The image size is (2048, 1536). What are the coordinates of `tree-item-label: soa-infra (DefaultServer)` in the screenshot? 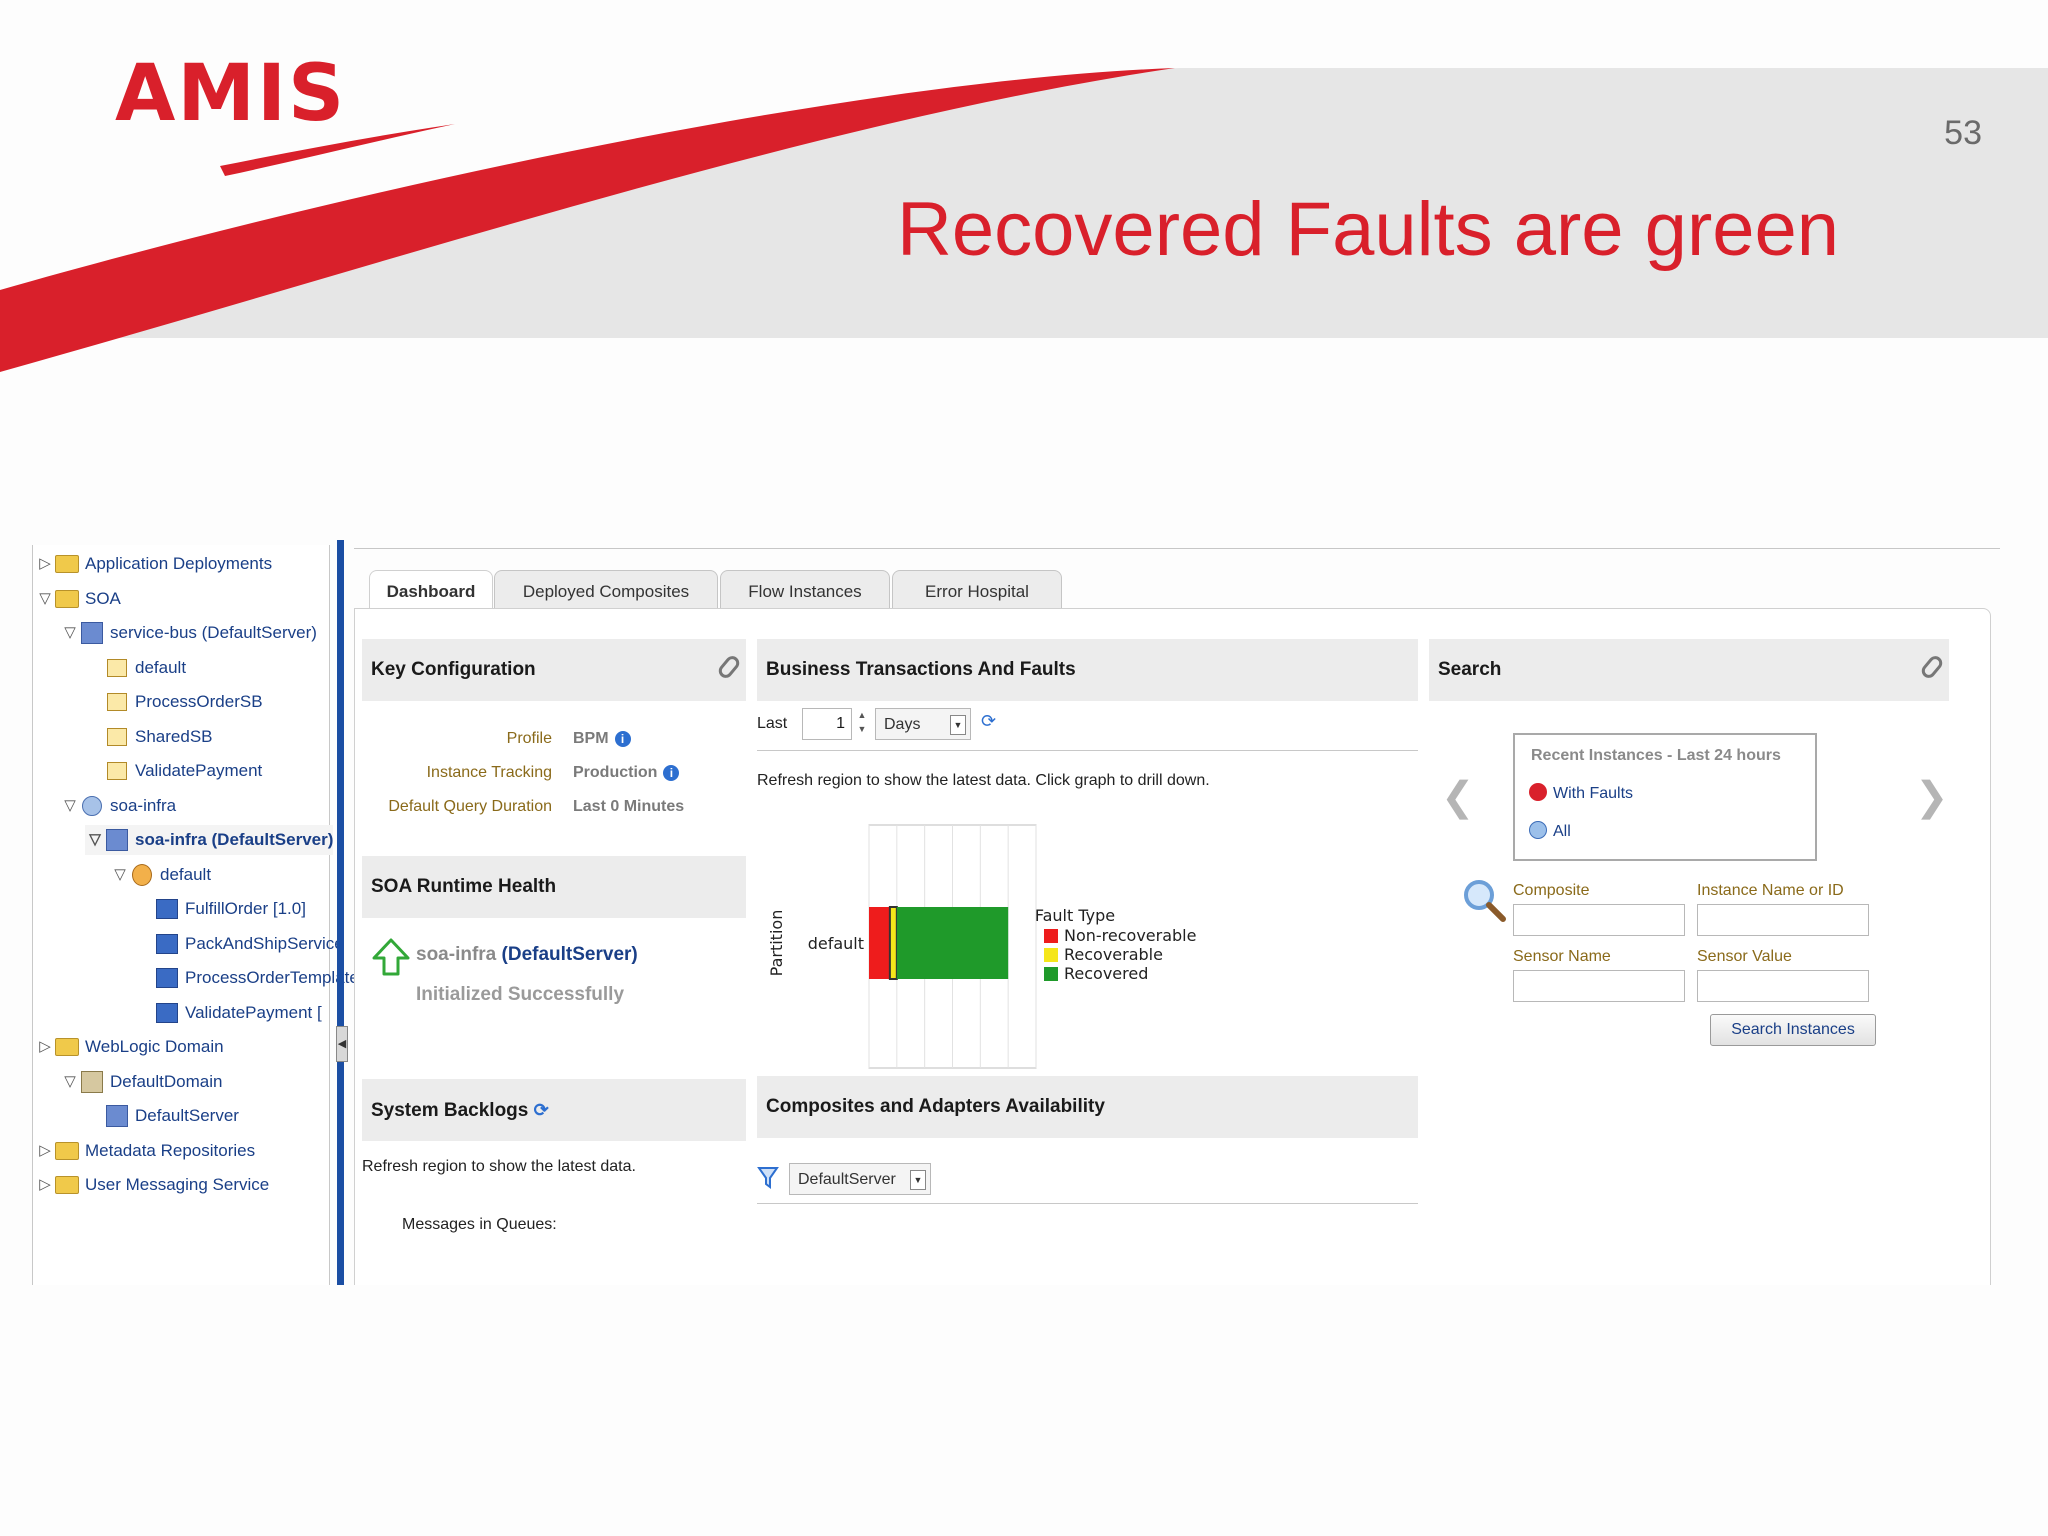 It's located at (234, 839).